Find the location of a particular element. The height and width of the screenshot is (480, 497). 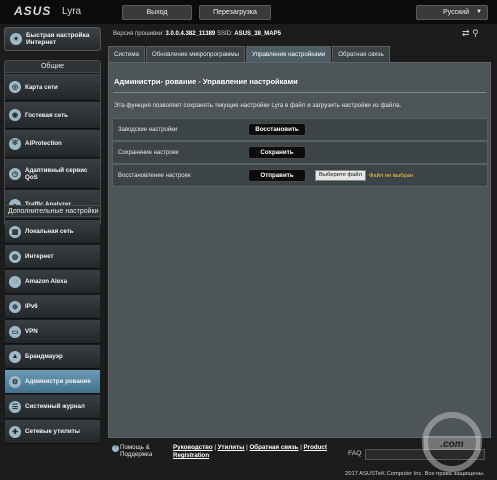

quick-setup-button: ✦ Быстрая настройка Интернет is located at coordinates (52, 39).